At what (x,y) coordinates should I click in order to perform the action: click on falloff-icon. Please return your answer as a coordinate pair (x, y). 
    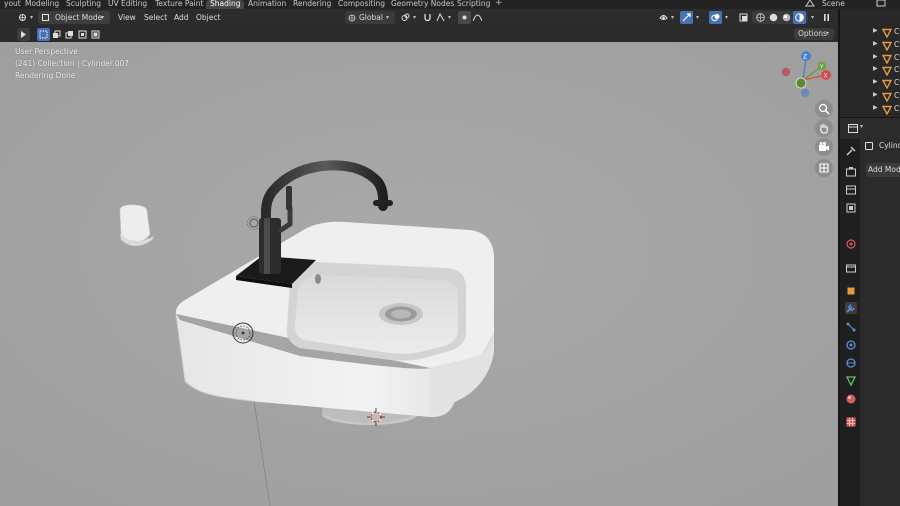
    Looking at the image, I should click on (477, 17).